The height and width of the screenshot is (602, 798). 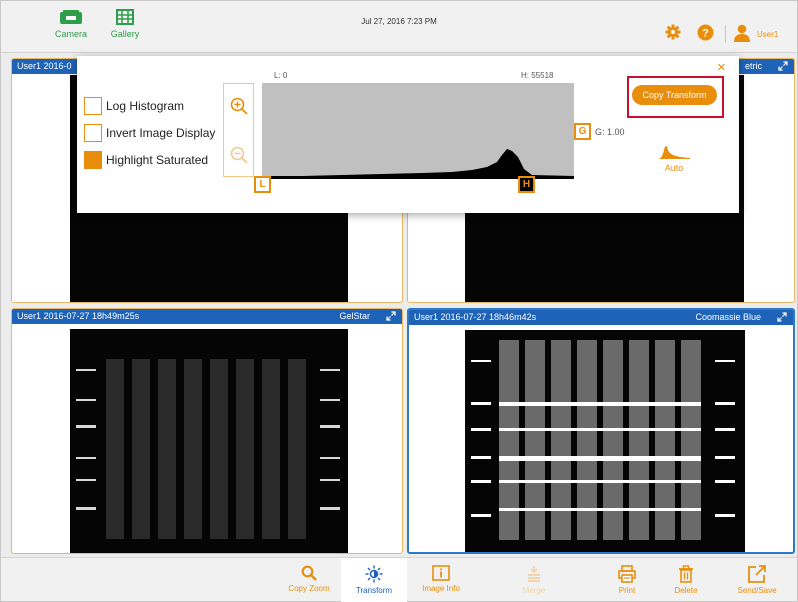 I want to click on copy-zoom-label: Copy Zoom, so click(x=309, y=588).